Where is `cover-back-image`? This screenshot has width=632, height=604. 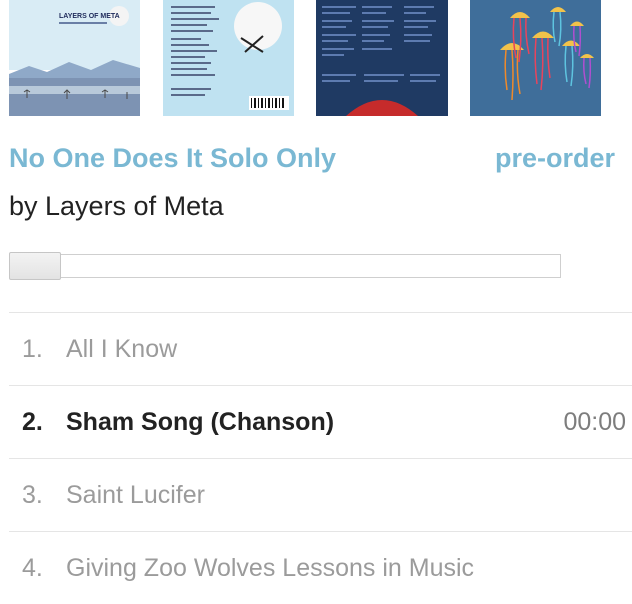
cover-back-image is located at coordinates (228, 58).